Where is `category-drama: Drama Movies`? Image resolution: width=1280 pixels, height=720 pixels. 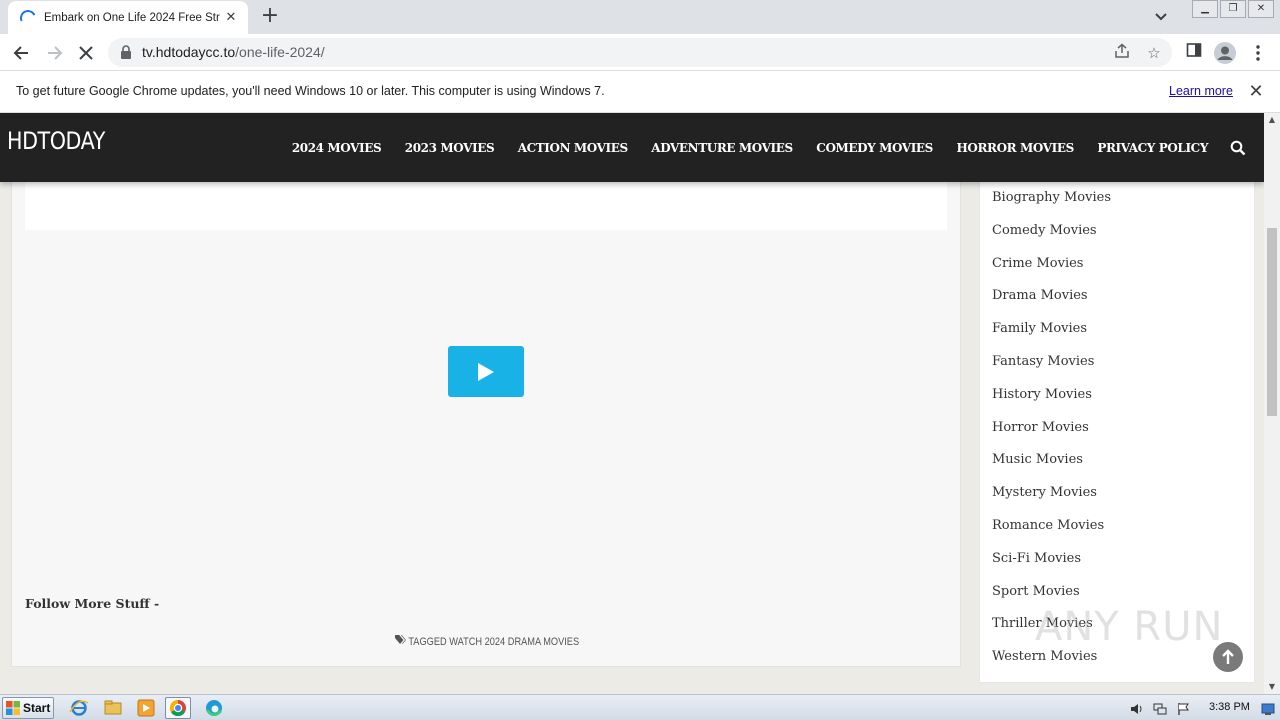
category-drama: Drama Movies is located at coordinates (1051, 303).